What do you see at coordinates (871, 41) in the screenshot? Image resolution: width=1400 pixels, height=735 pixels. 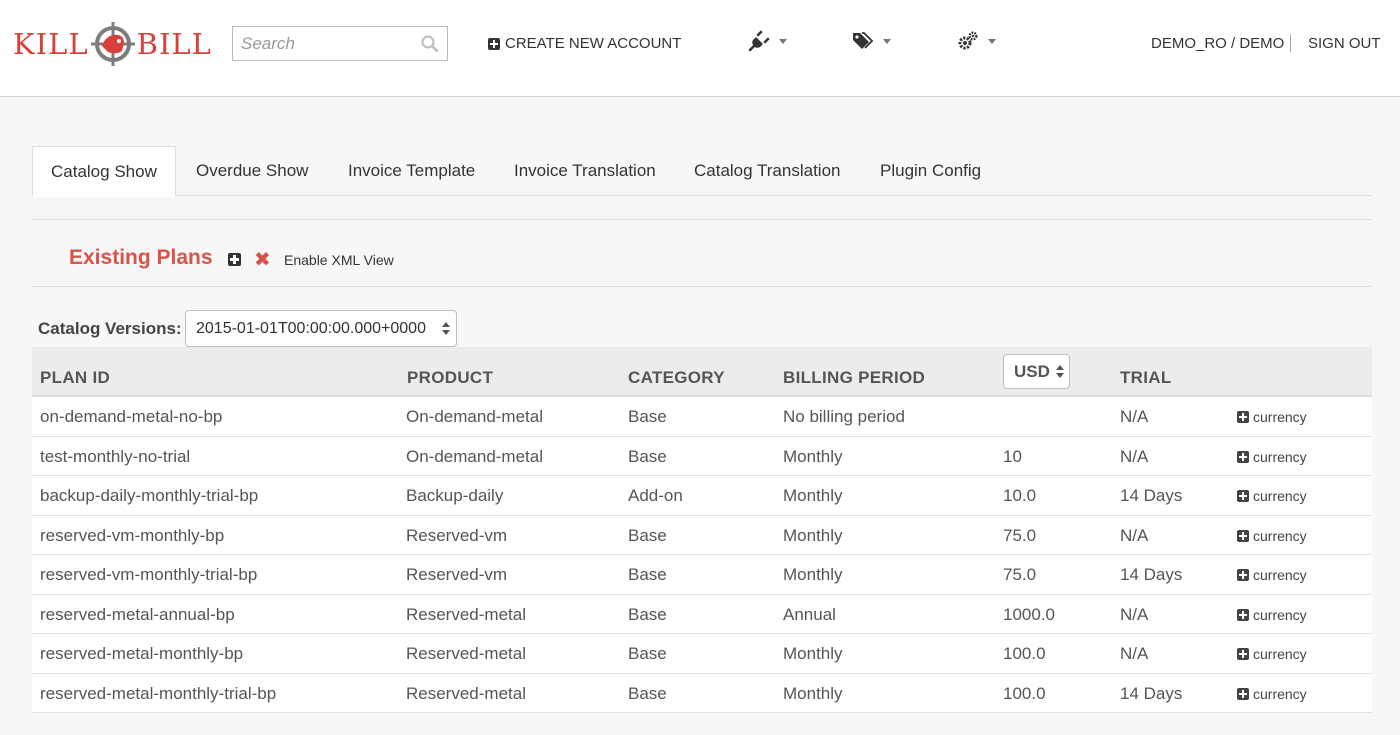 I see `tags-dropdown` at bounding box center [871, 41].